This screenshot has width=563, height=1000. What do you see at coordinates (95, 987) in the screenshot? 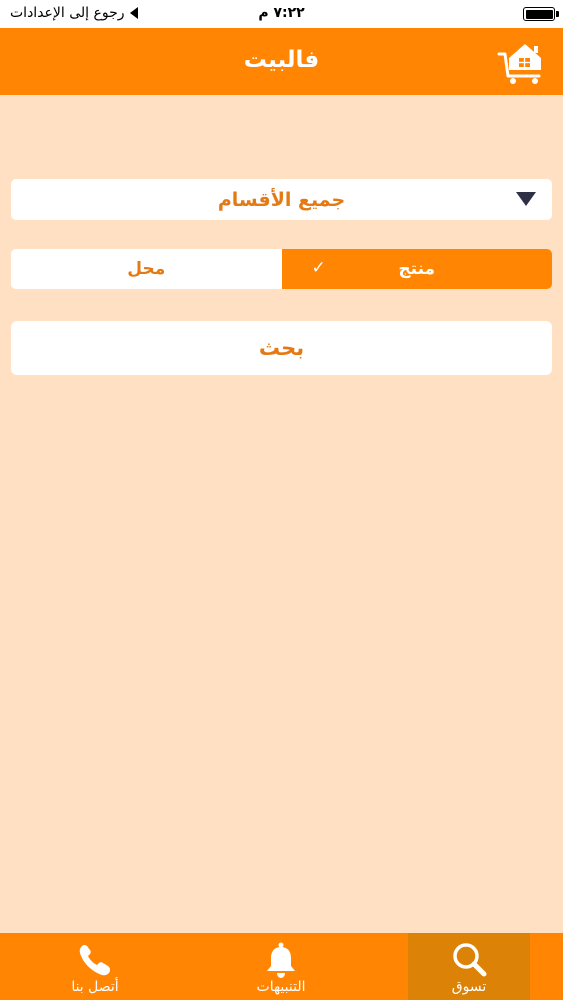
I see `tab-contact-us-label: أتصل بنا` at bounding box center [95, 987].